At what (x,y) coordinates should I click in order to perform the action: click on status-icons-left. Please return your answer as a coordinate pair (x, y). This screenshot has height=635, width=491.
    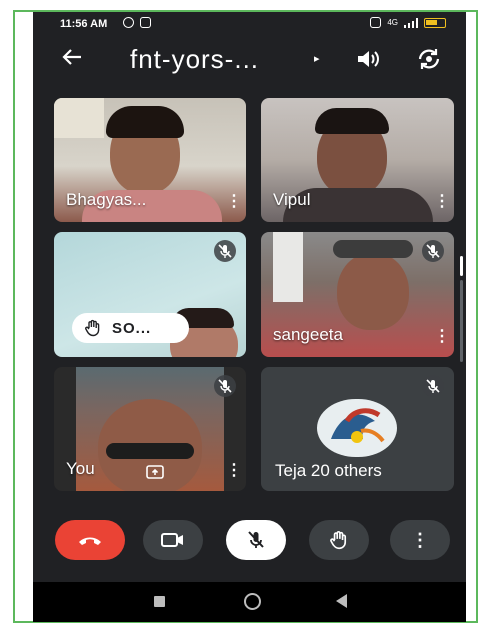
    Looking at the image, I should click on (137, 22).